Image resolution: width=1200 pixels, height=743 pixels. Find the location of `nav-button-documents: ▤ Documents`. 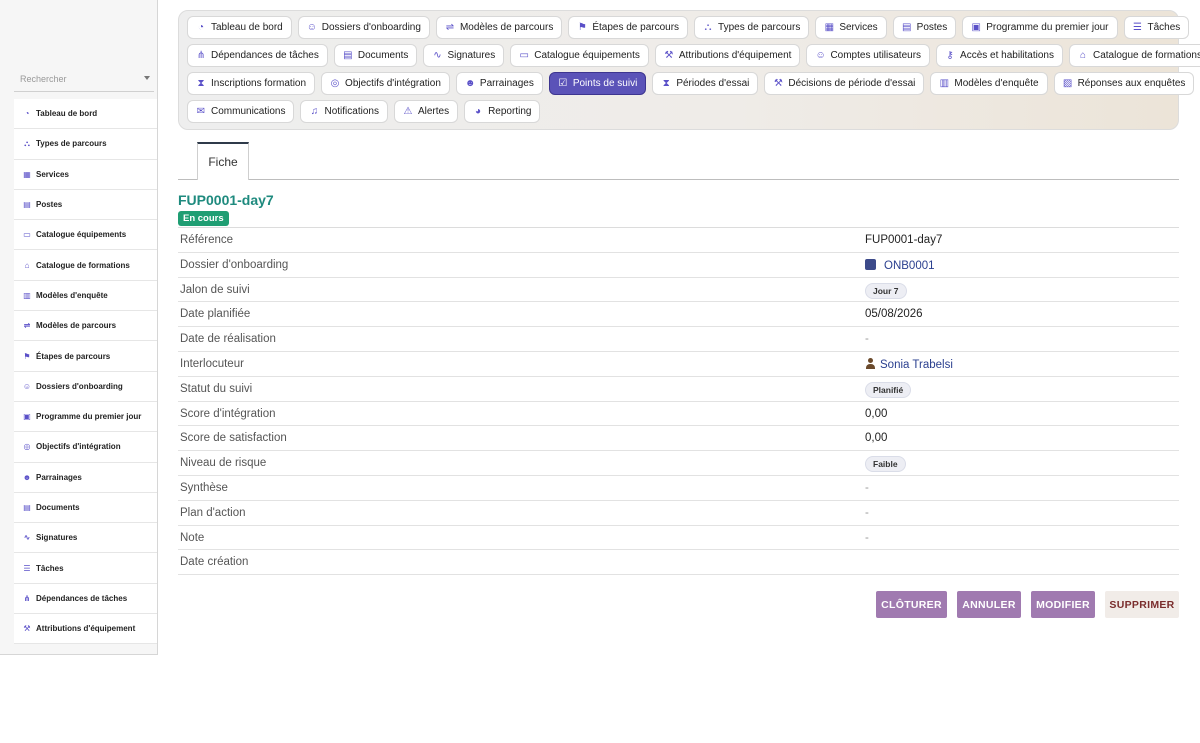

nav-button-documents: ▤ Documents is located at coordinates (375, 55).